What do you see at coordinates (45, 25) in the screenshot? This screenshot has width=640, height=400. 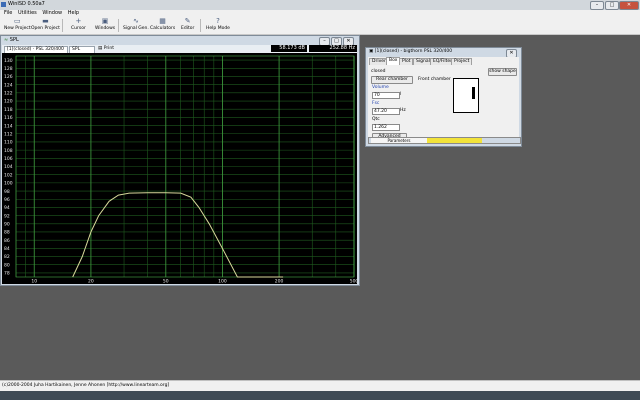 I see `open-project-button: ▬ Open Project` at bounding box center [45, 25].